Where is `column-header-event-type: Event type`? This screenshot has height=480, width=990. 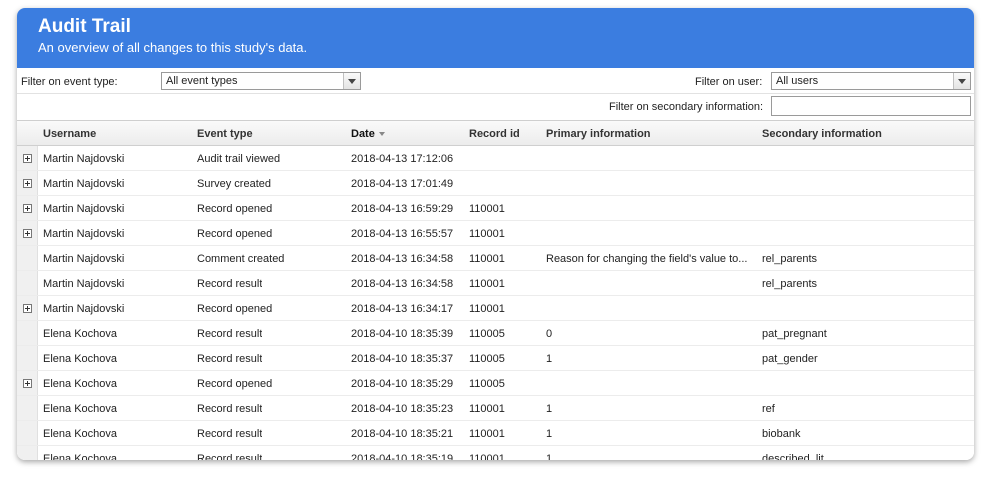 column-header-event-type: Event type is located at coordinates (225, 134).